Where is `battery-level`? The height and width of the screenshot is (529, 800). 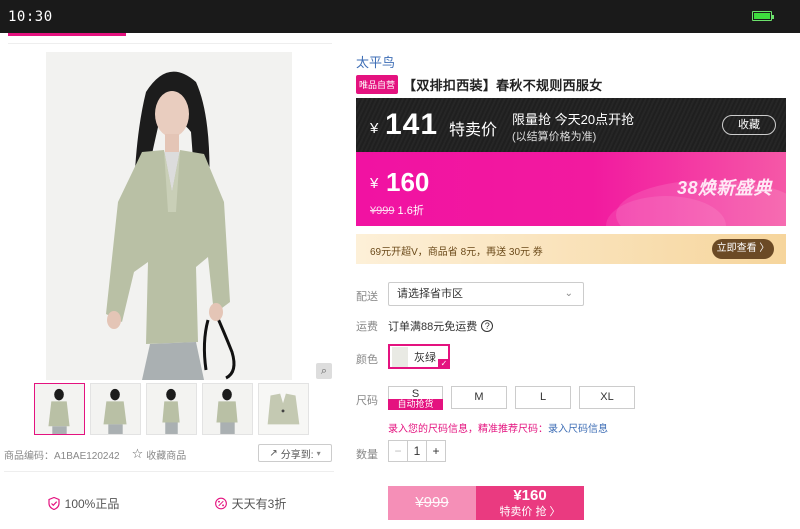 battery-level is located at coordinates (762, 16).